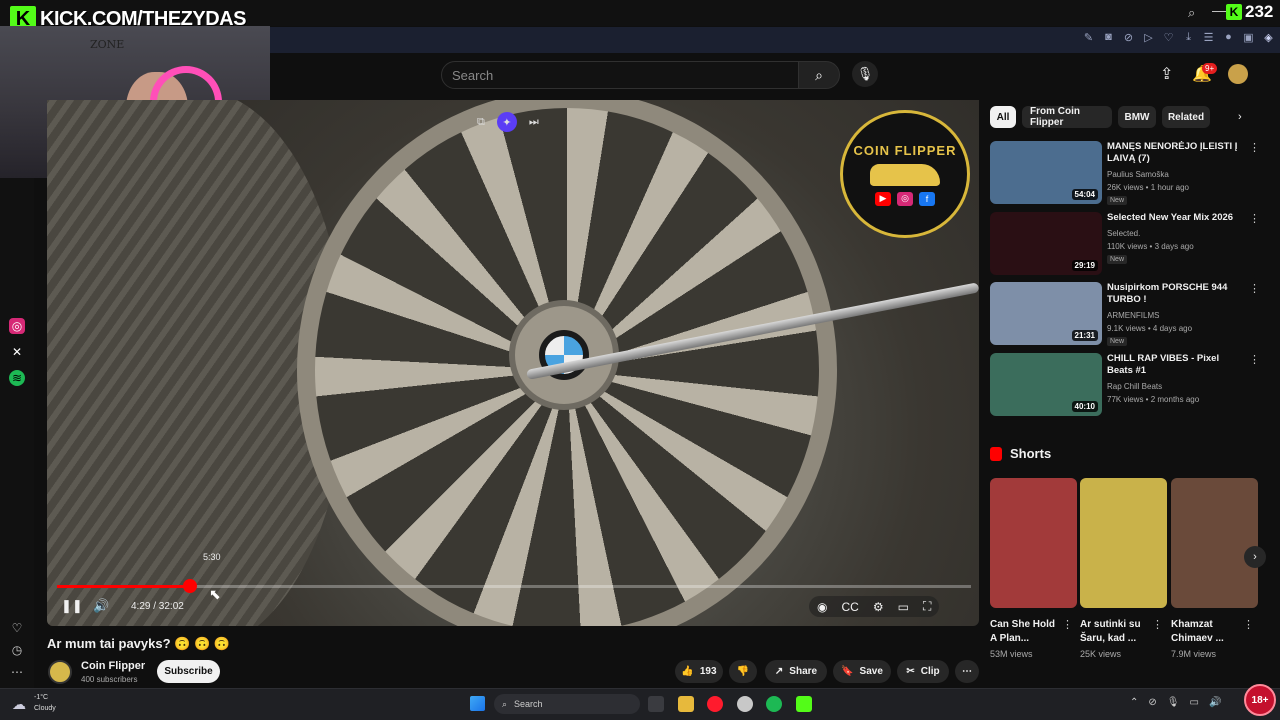 Image resolution: width=1280 pixels, height=720 pixels. I want to click on short-item: Ar sutinki su Šaru, kad ... 25K views ⋮, so click(1123, 568).